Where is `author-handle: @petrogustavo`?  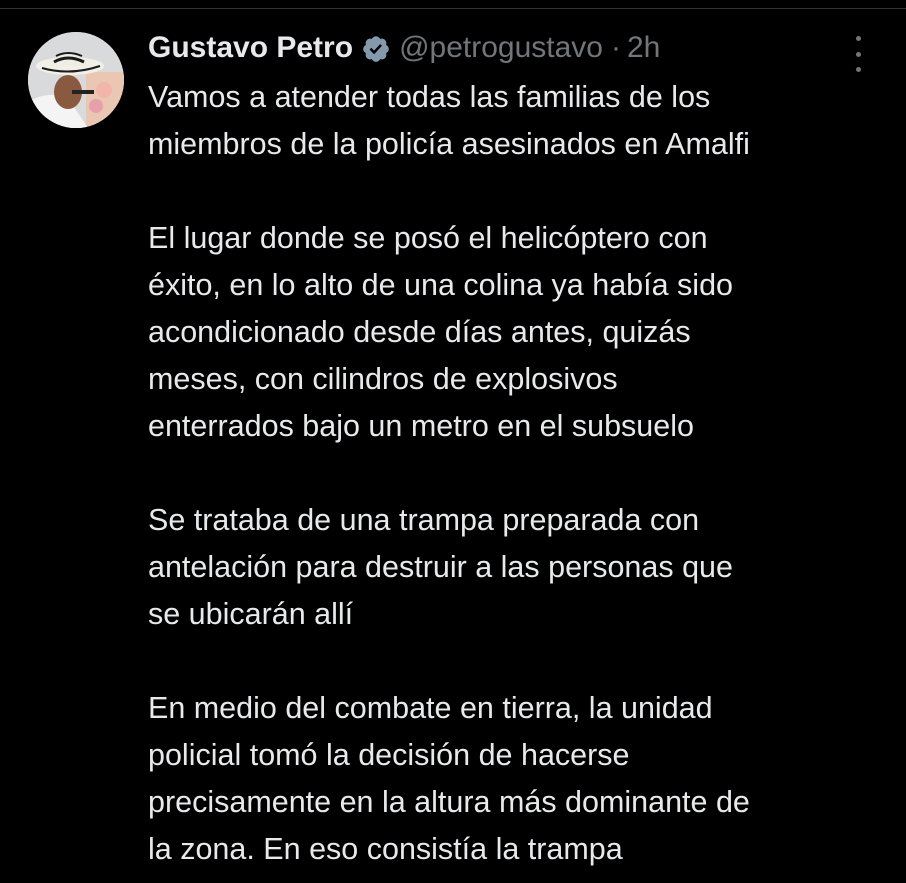
author-handle: @petrogustavo is located at coordinates (501, 48).